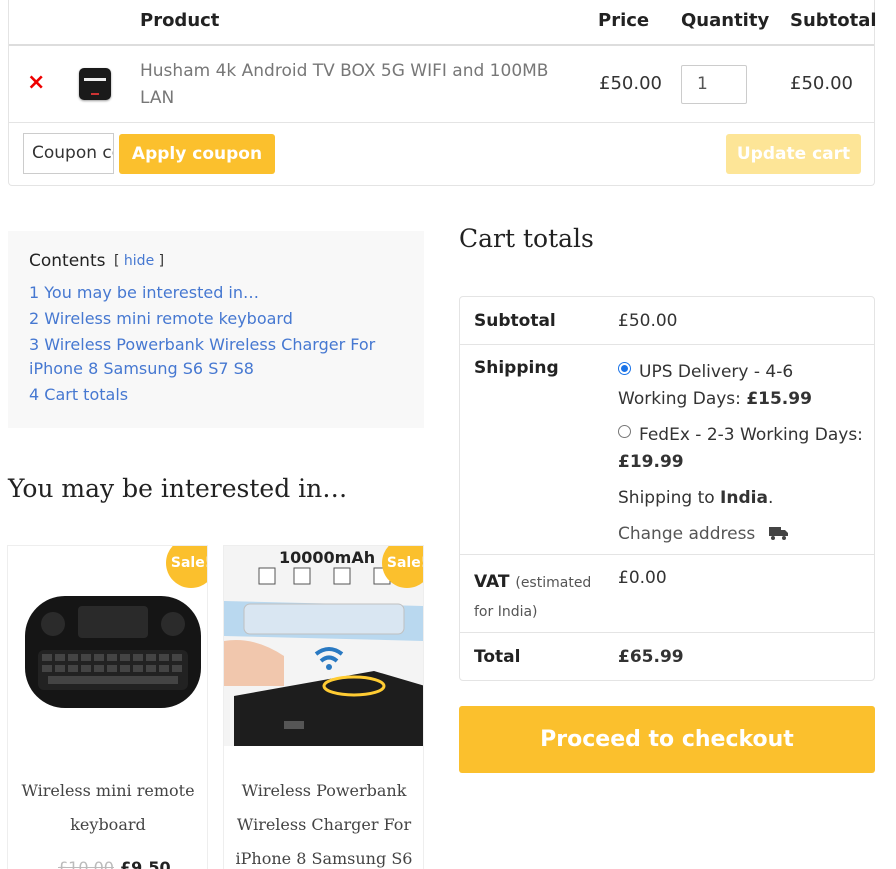  What do you see at coordinates (624, 20) in the screenshot?
I see `header-price: Price` at bounding box center [624, 20].